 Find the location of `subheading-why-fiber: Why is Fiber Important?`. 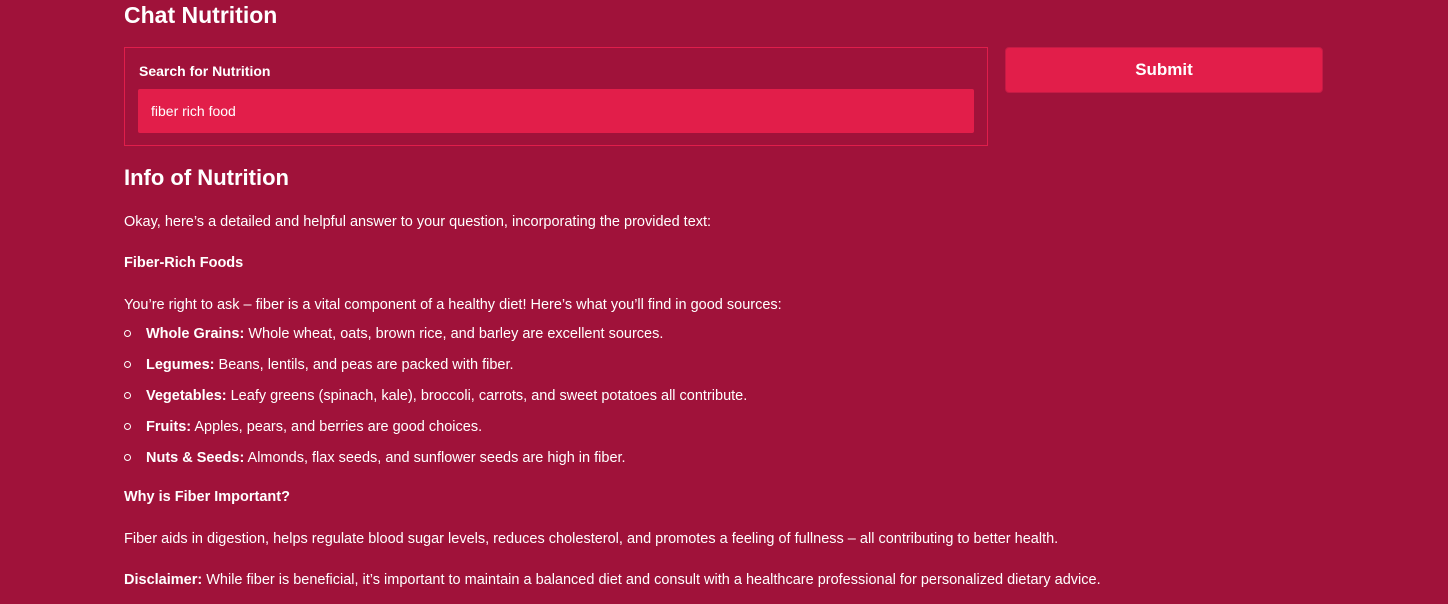

subheading-why-fiber: Why is Fiber Important? is located at coordinates (207, 497).